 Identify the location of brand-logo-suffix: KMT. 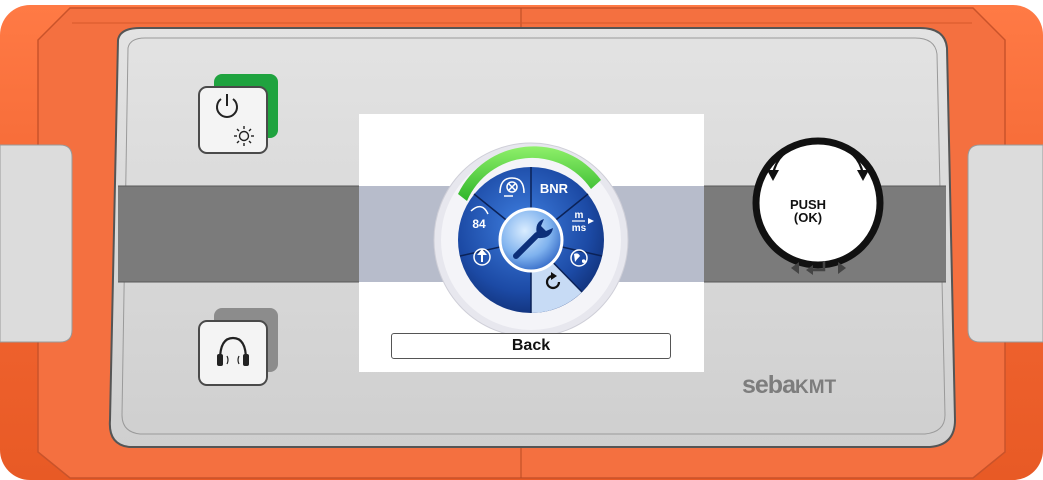
(815, 387).